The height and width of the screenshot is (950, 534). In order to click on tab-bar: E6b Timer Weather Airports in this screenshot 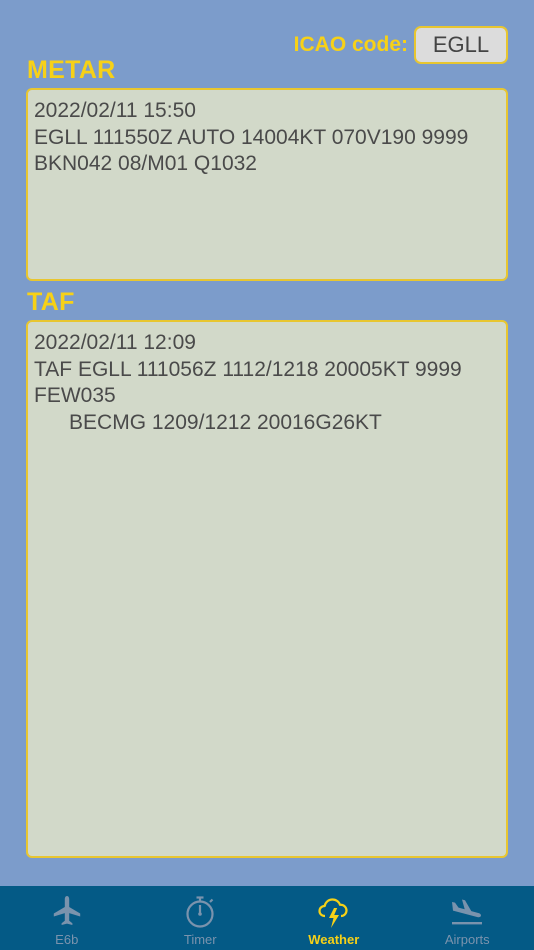, I will do `click(267, 918)`.